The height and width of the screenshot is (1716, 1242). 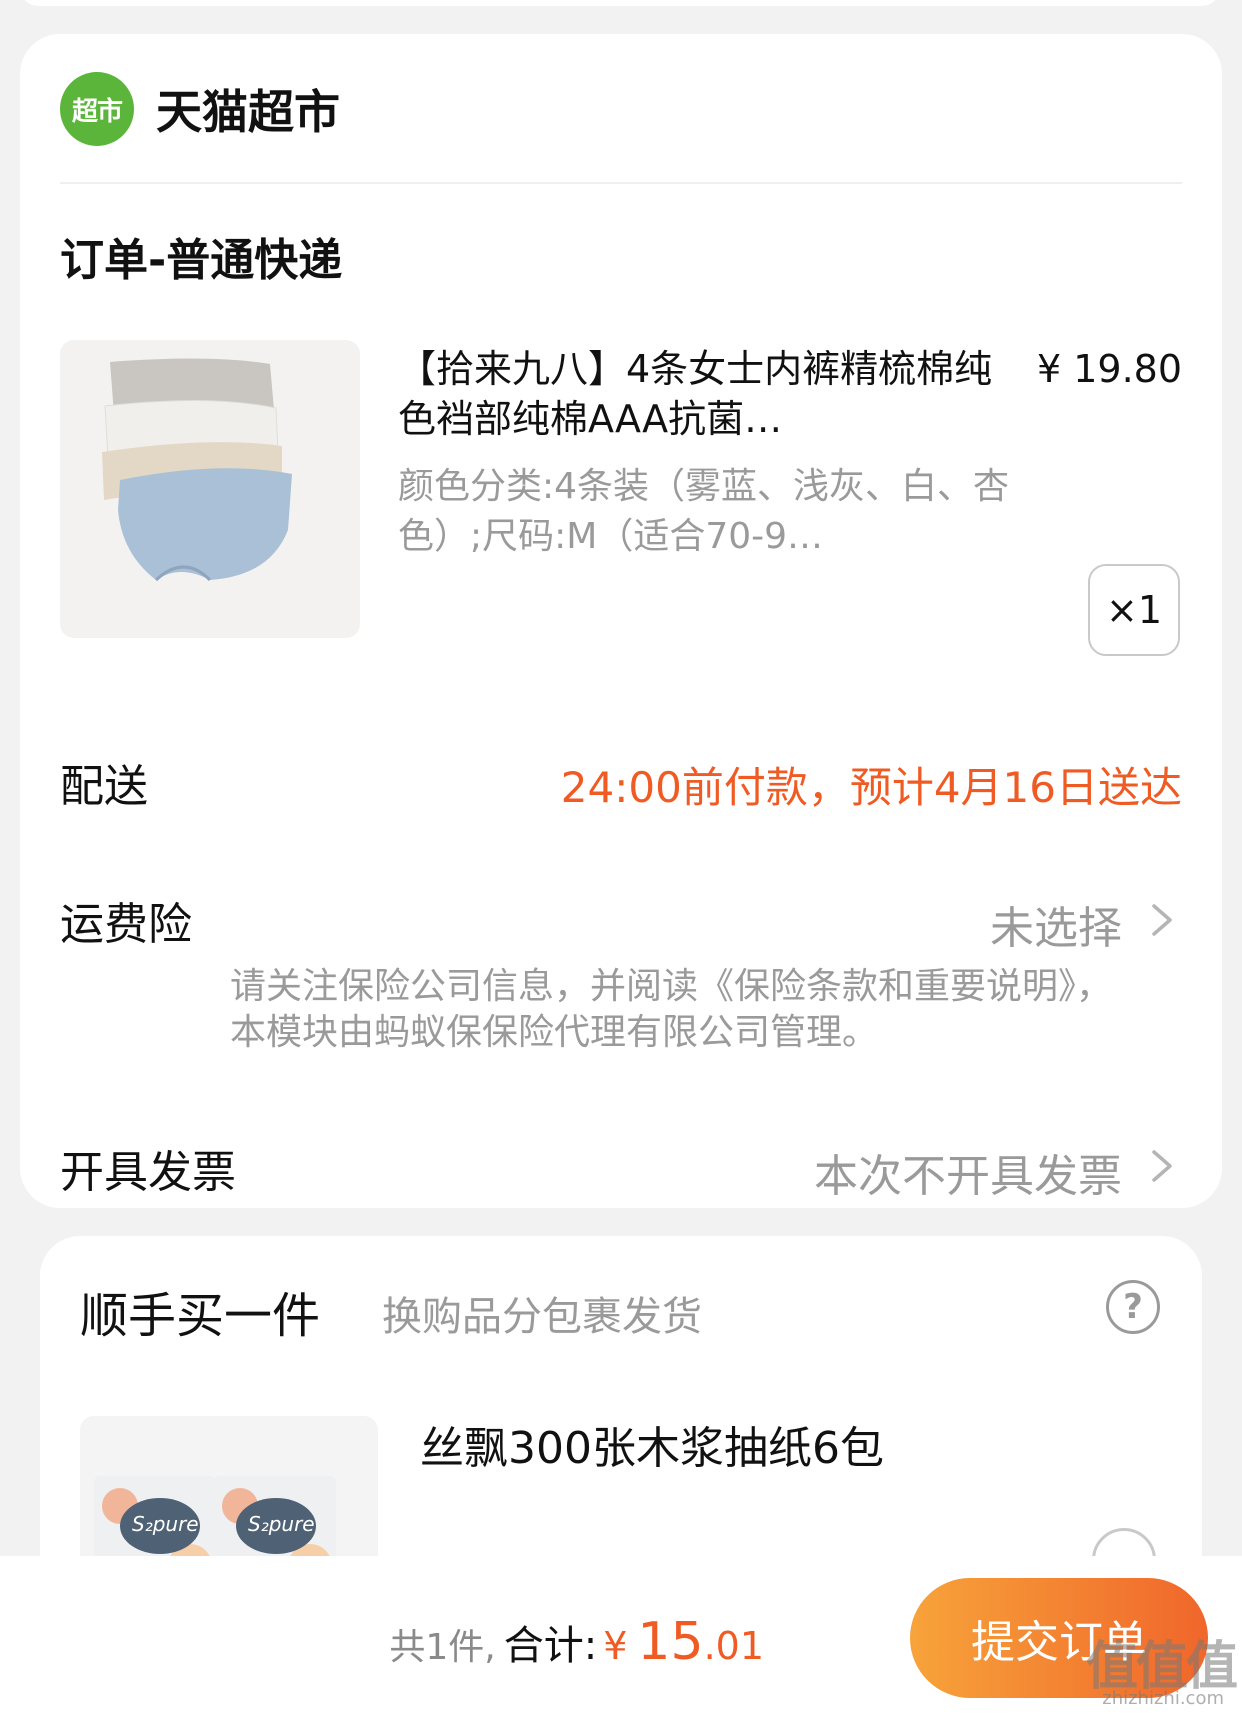 I want to click on quantity-button: ×1, so click(x=1134, y=610).